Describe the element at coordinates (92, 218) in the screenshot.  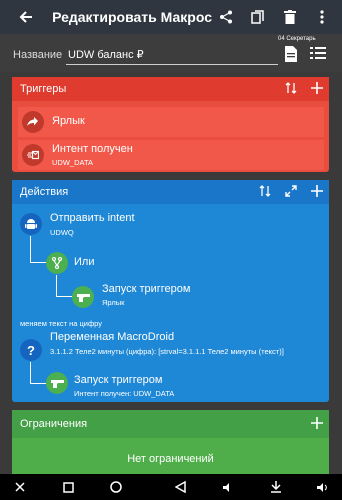
I see `action-label: Отправить intent` at that location.